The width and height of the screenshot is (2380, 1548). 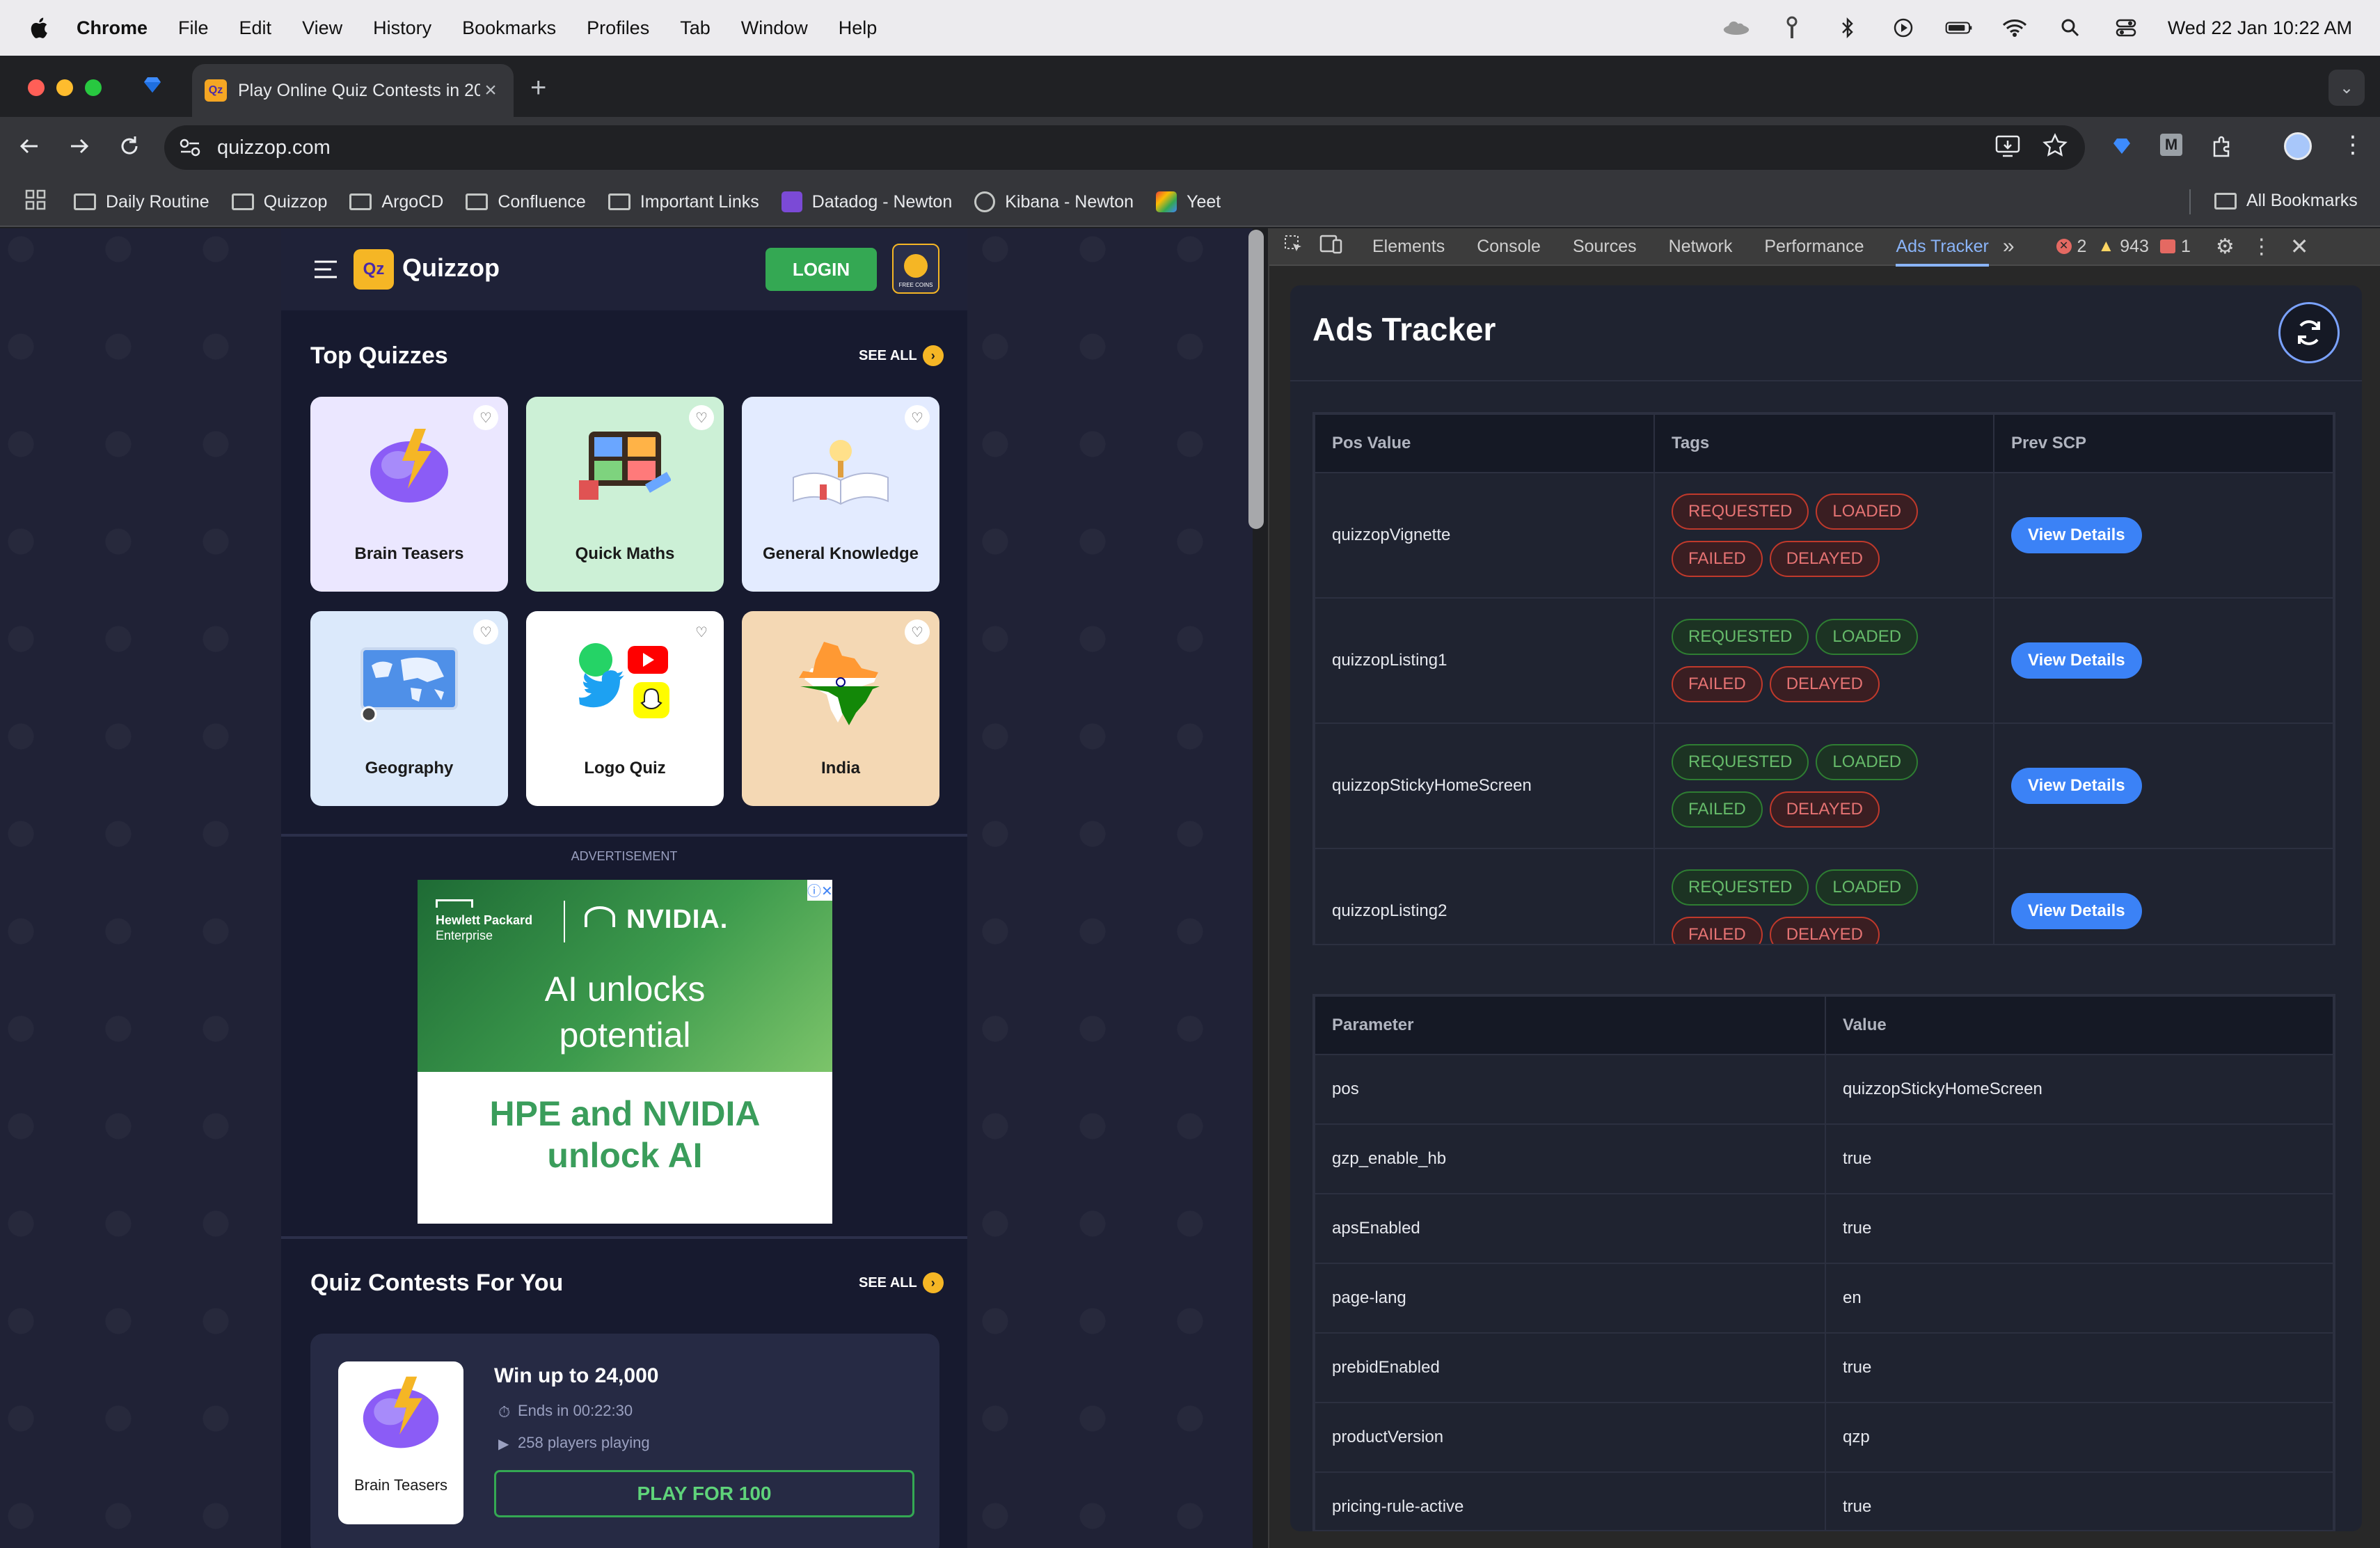 I want to click on url-text: quizzop.com, so click(x=274, y=147).